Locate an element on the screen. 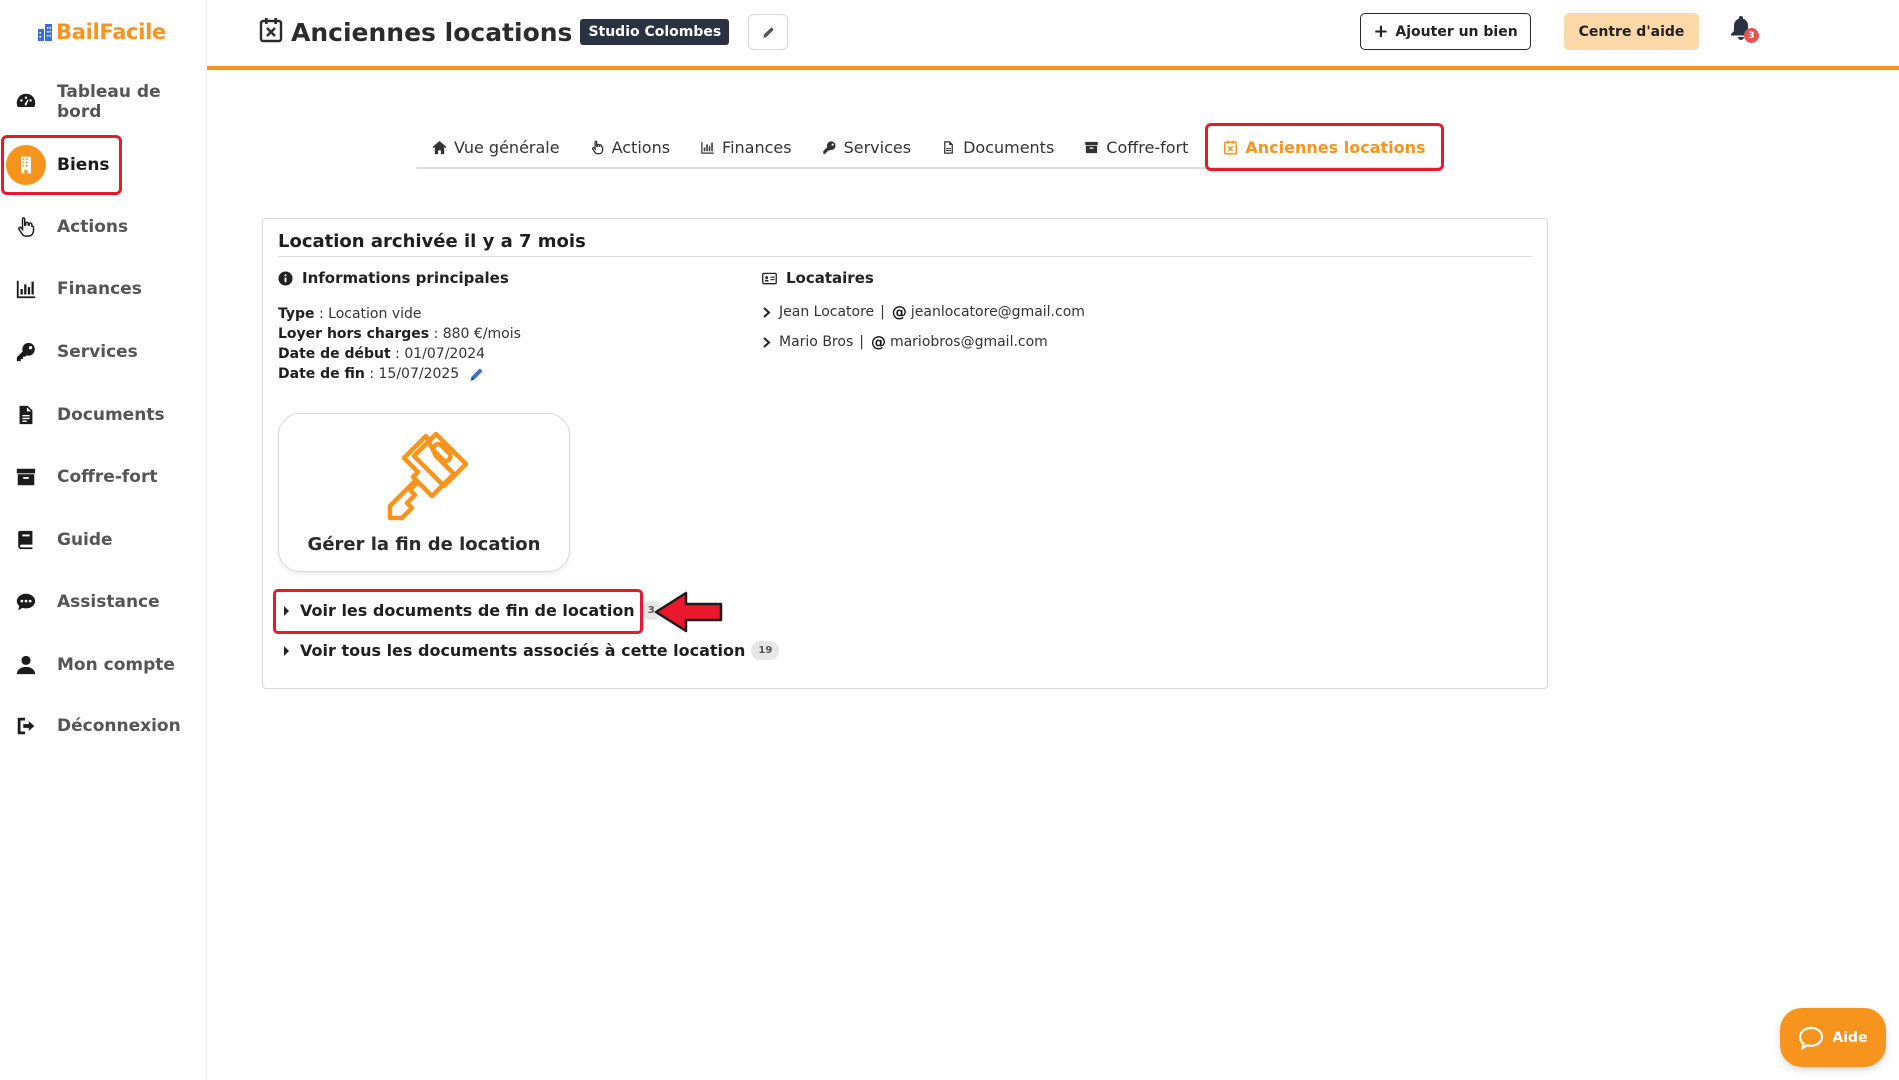 The width and height of the screenshot is (1899, 1080). tab-label: Vue générale is located at coordinates (507, 147).